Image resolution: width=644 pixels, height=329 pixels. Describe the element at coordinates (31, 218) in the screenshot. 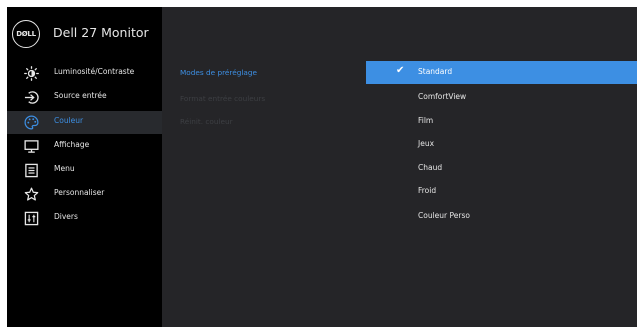

I see `sliders-icon` at that location.